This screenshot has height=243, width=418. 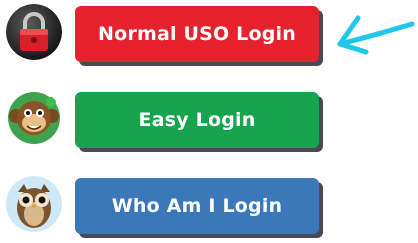 I want to click on who-am-i-login-label: Who Am I Login, so click(x=197, y=206).